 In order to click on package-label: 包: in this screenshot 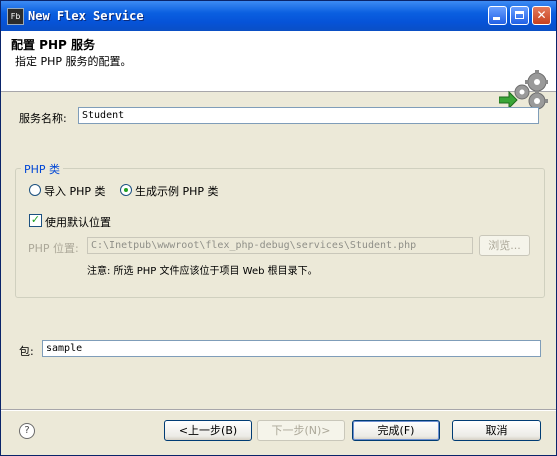, I will do `click(26, 351)`.